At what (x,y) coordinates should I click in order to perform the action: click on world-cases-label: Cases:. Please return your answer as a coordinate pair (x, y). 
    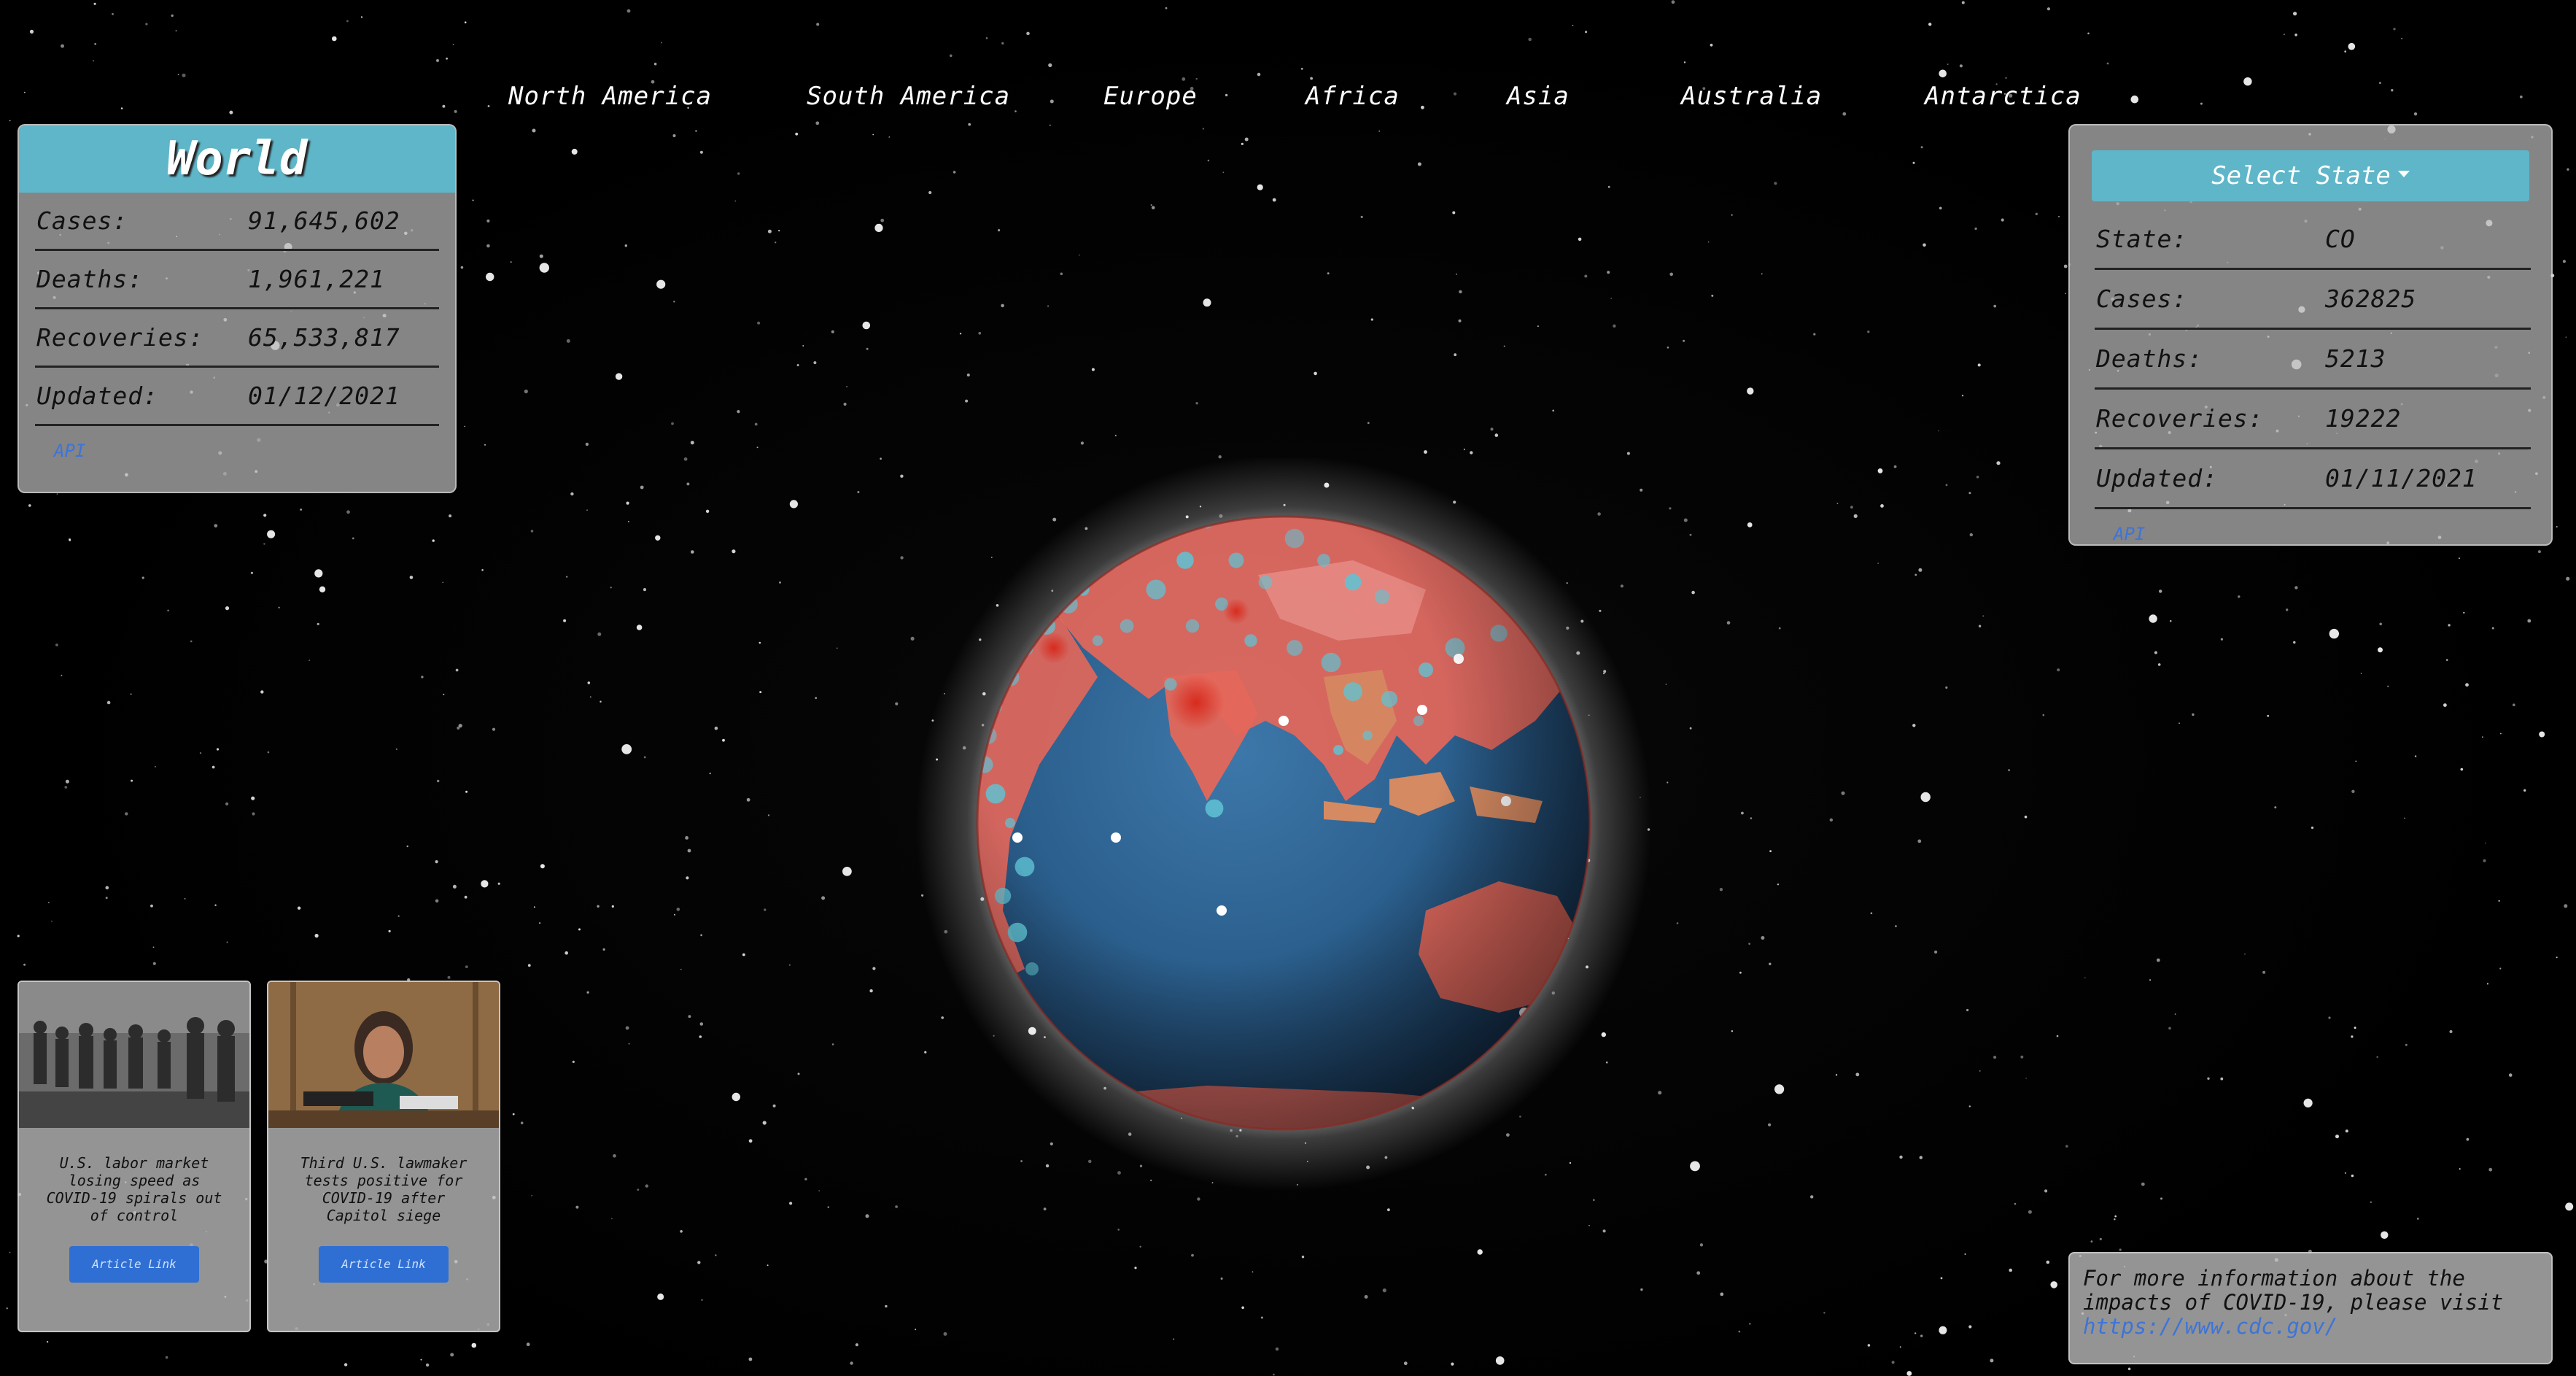
    Looking at the image, I should click on (82, 221).